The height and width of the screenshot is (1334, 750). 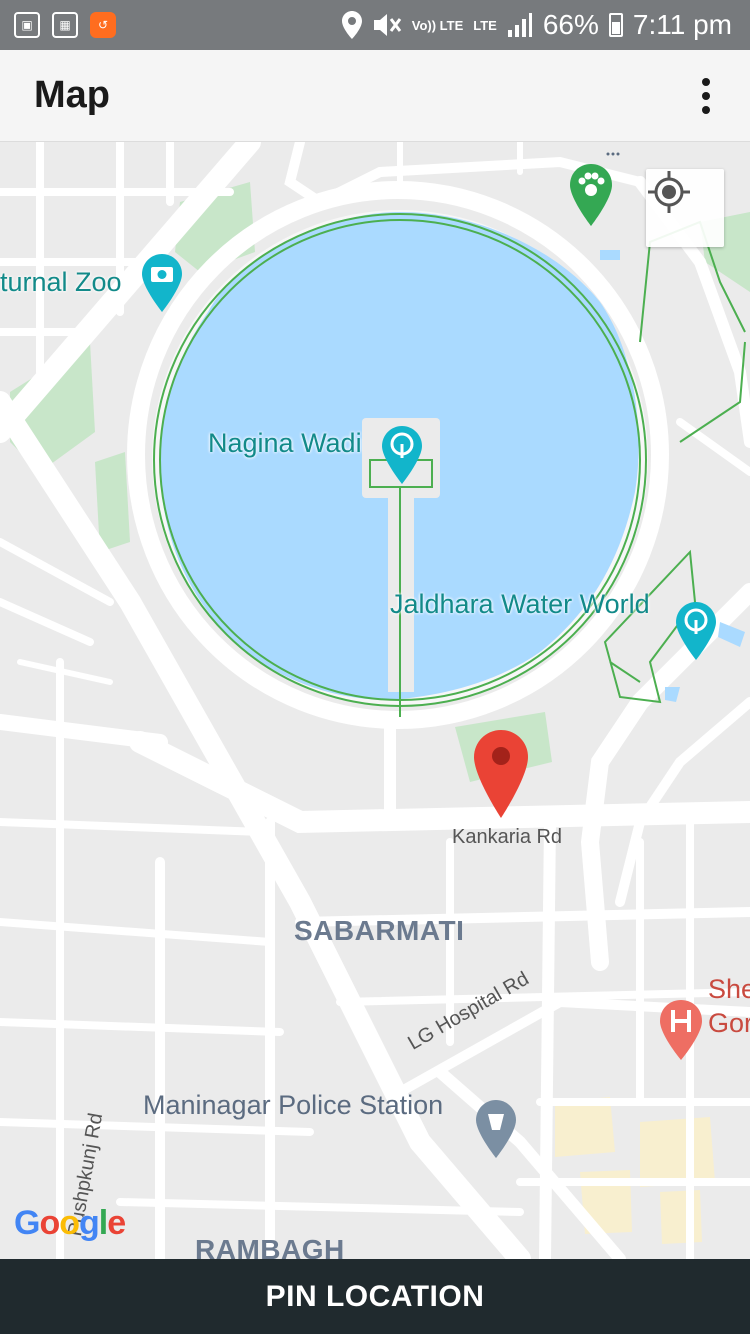 I want to click on app-icon: ↺, so click(x=103, y=25).